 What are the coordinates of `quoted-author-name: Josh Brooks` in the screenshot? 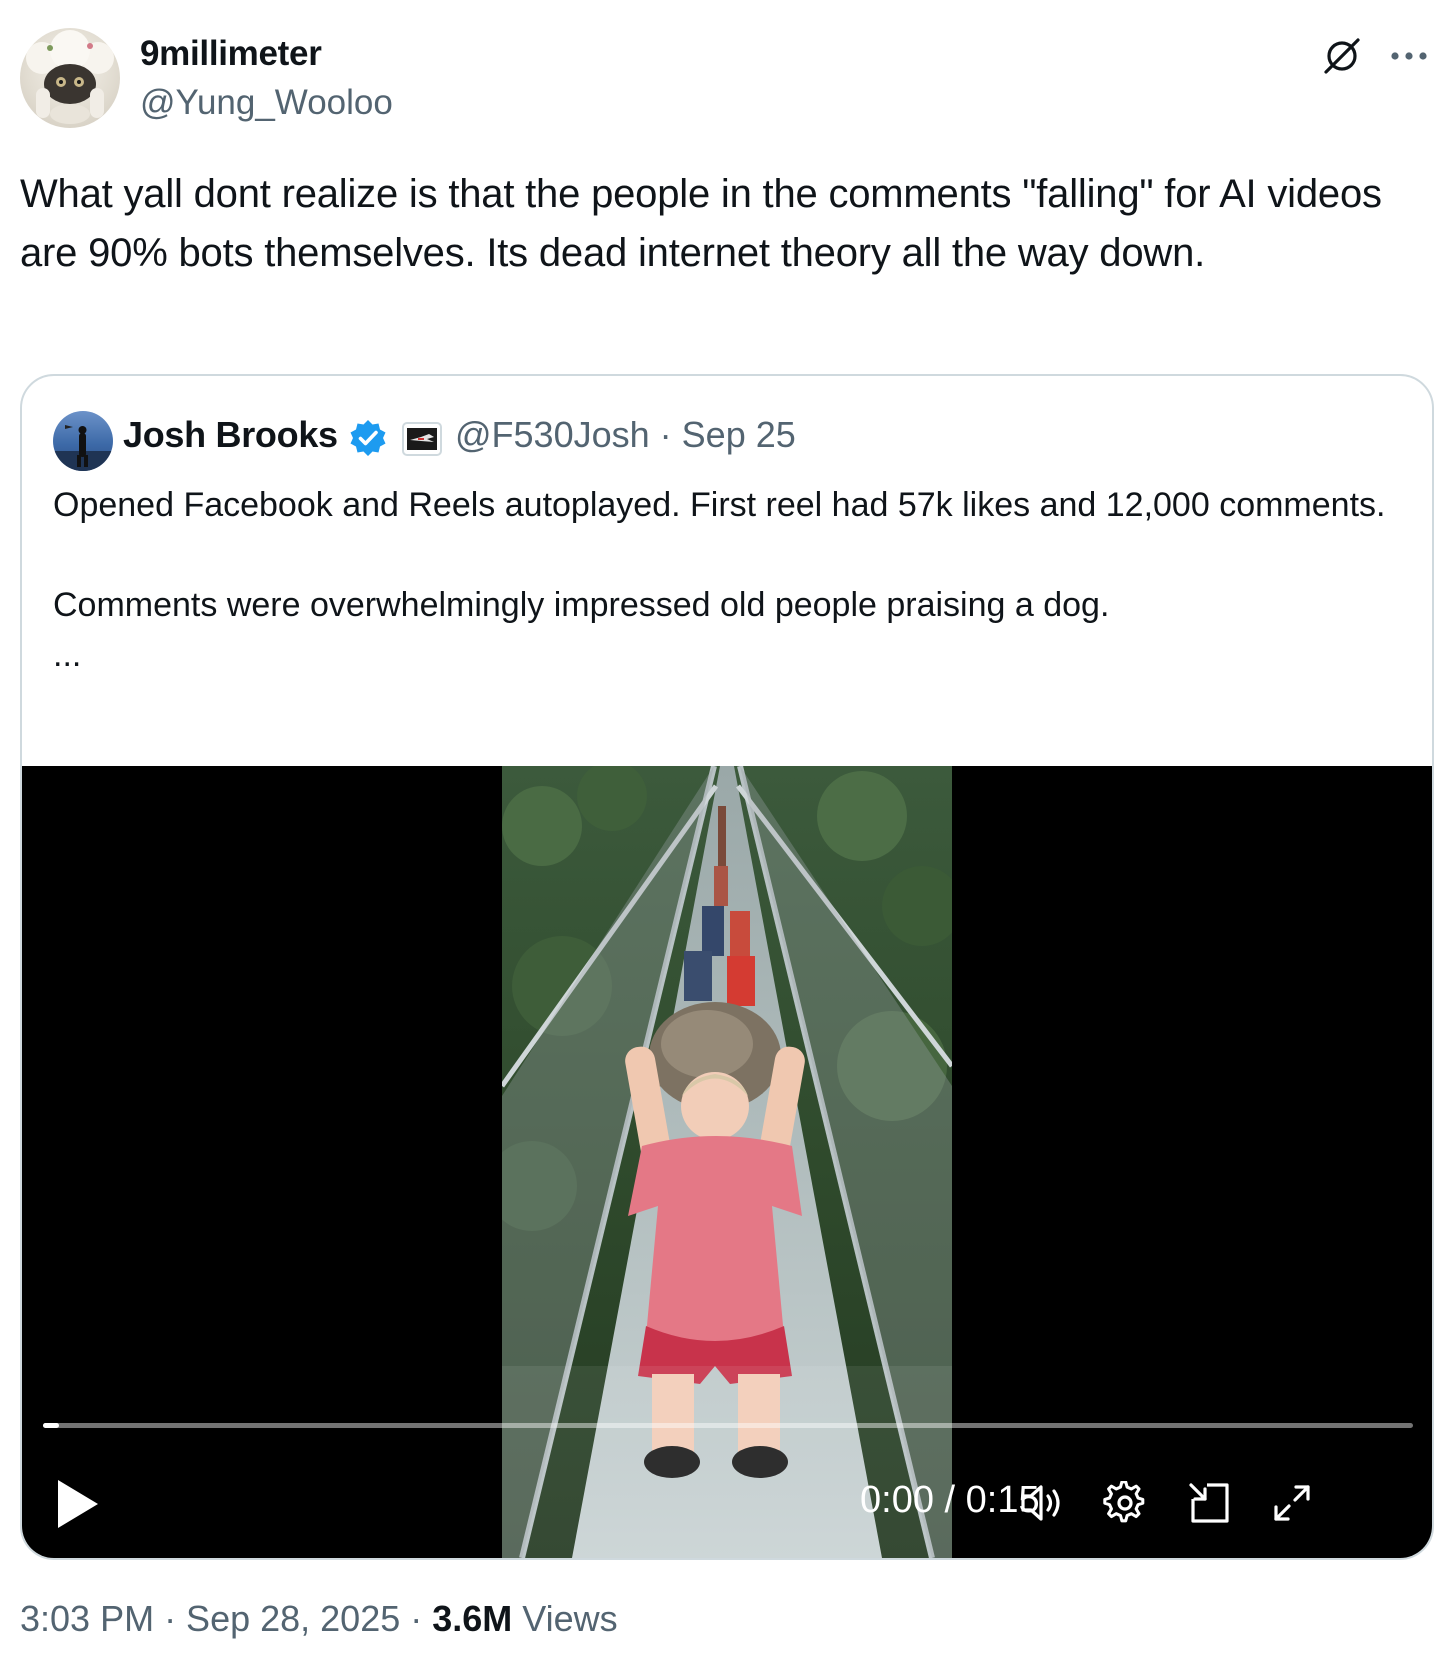 It's located at (230, 435).